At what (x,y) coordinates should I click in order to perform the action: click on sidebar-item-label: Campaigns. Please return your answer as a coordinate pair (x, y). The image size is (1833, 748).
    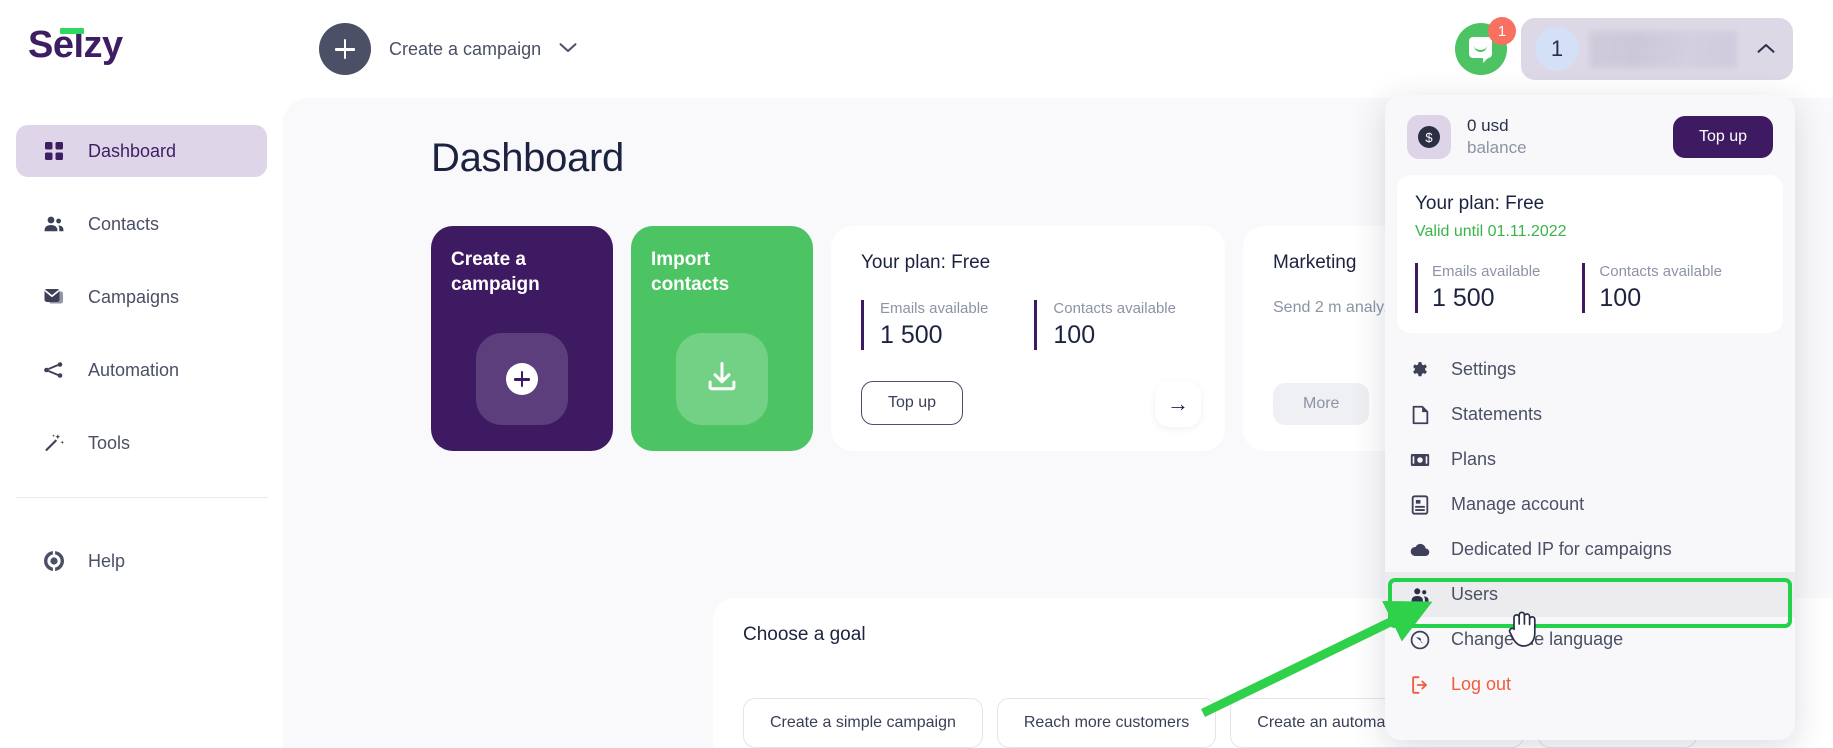
    Looking at the image, I should click on (134, 296).